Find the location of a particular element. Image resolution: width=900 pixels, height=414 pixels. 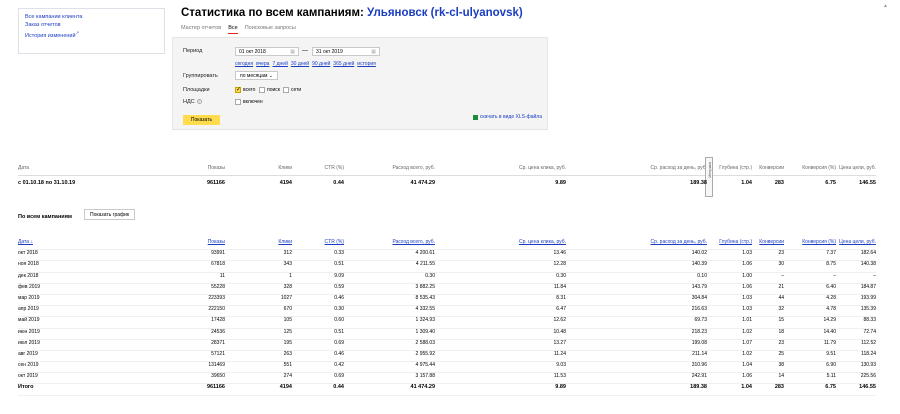

table-cell: 0.42 is located at coordinates (339, 365).